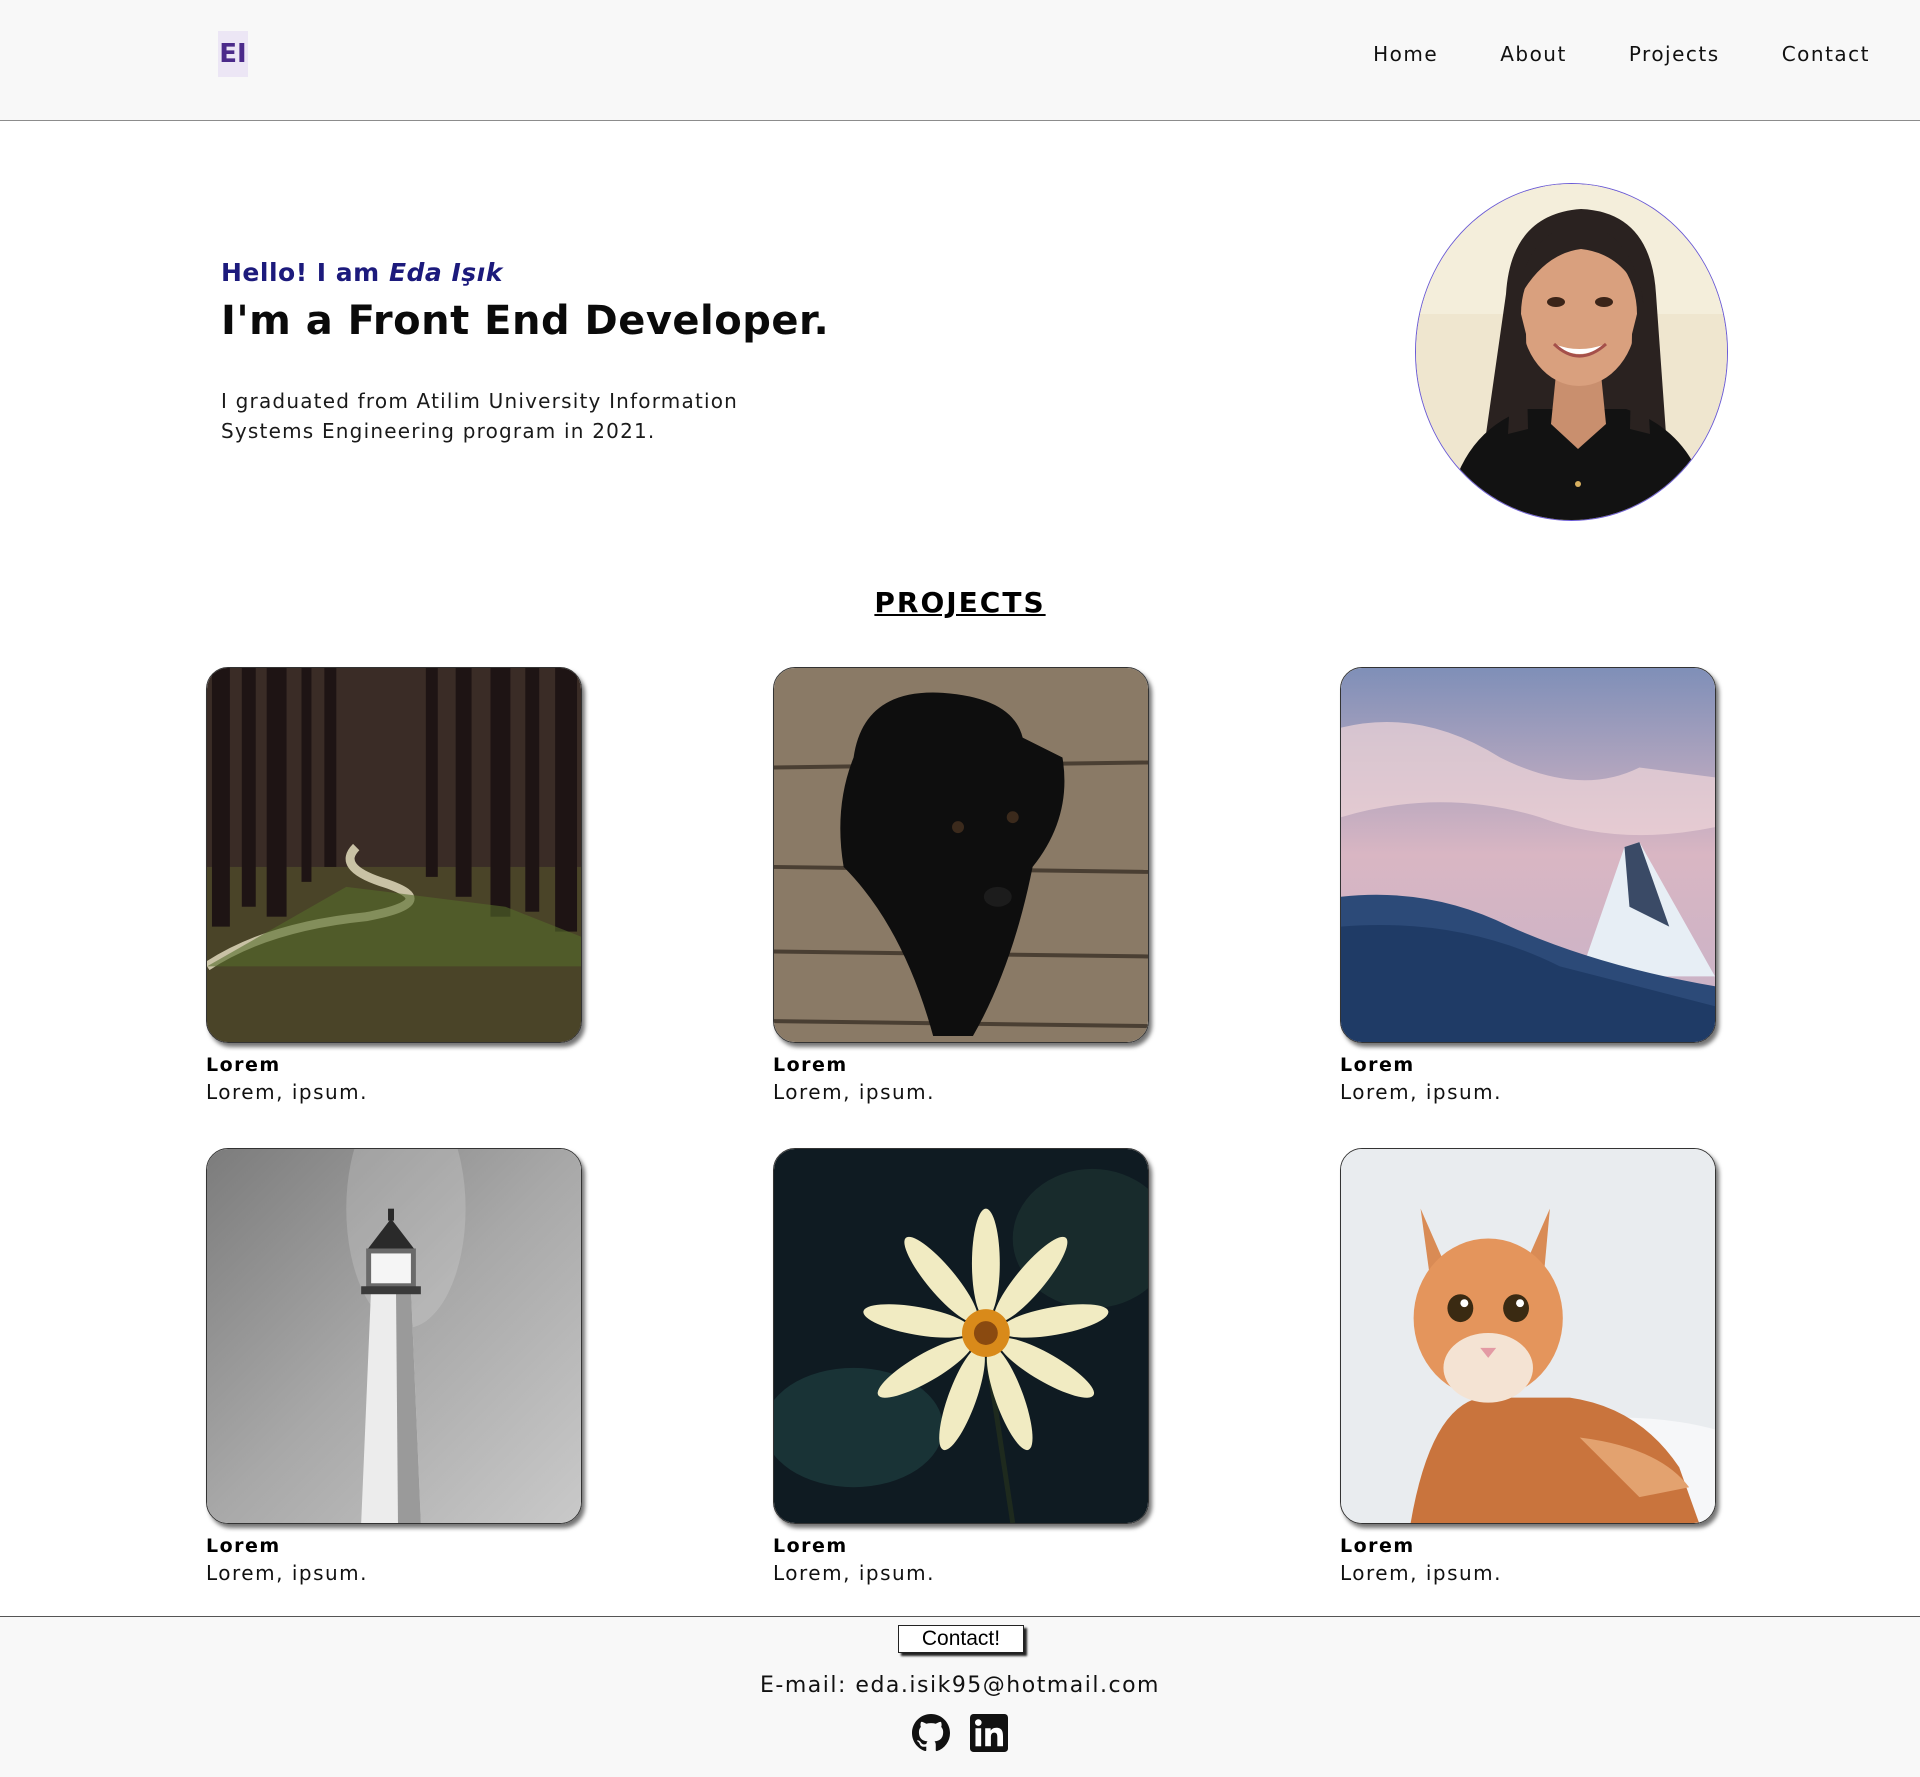  I want to click on contact-button: Contact!, so click(961, 1639).